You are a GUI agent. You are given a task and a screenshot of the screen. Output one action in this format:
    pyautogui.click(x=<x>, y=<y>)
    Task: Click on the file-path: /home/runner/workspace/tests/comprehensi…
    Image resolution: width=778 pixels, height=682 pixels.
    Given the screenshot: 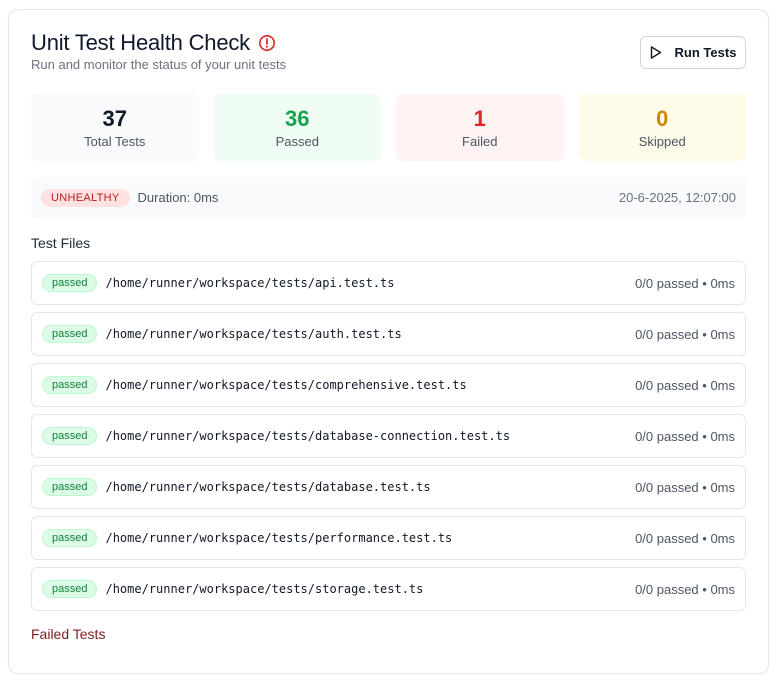 What is the action you would take?
    pyautogui.click(x=286, y=385)
    